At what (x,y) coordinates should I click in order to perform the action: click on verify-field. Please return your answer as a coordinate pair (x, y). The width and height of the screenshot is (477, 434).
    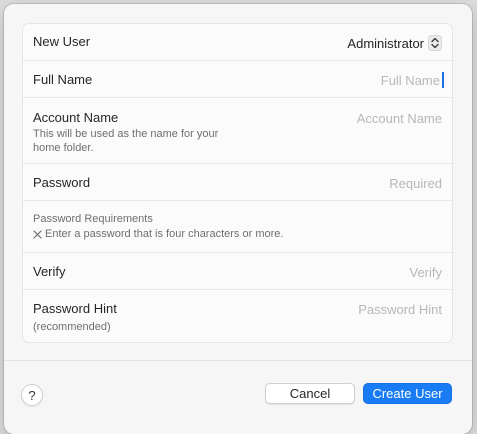
    Looking at the image, I should click on (352, 272).